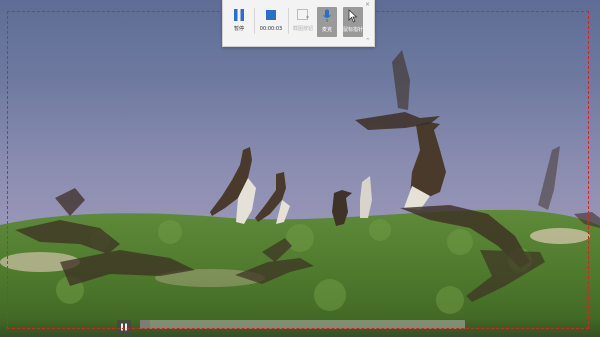 The width and height of the screenshot is (600, 337). I want to click on screenshot-icon, so click(303, 15).